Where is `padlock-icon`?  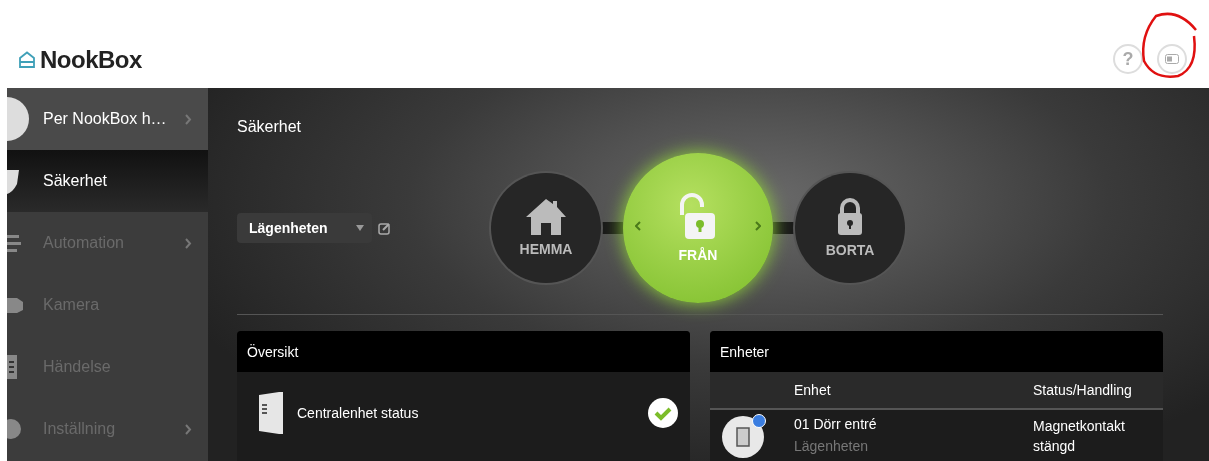
padlock-icon is located at coordinates (850, 217).